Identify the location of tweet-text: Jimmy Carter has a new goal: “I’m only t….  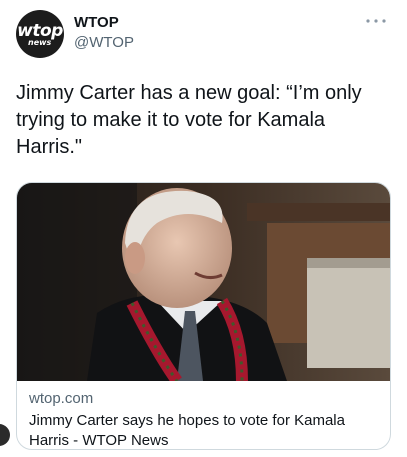
(189, 120).